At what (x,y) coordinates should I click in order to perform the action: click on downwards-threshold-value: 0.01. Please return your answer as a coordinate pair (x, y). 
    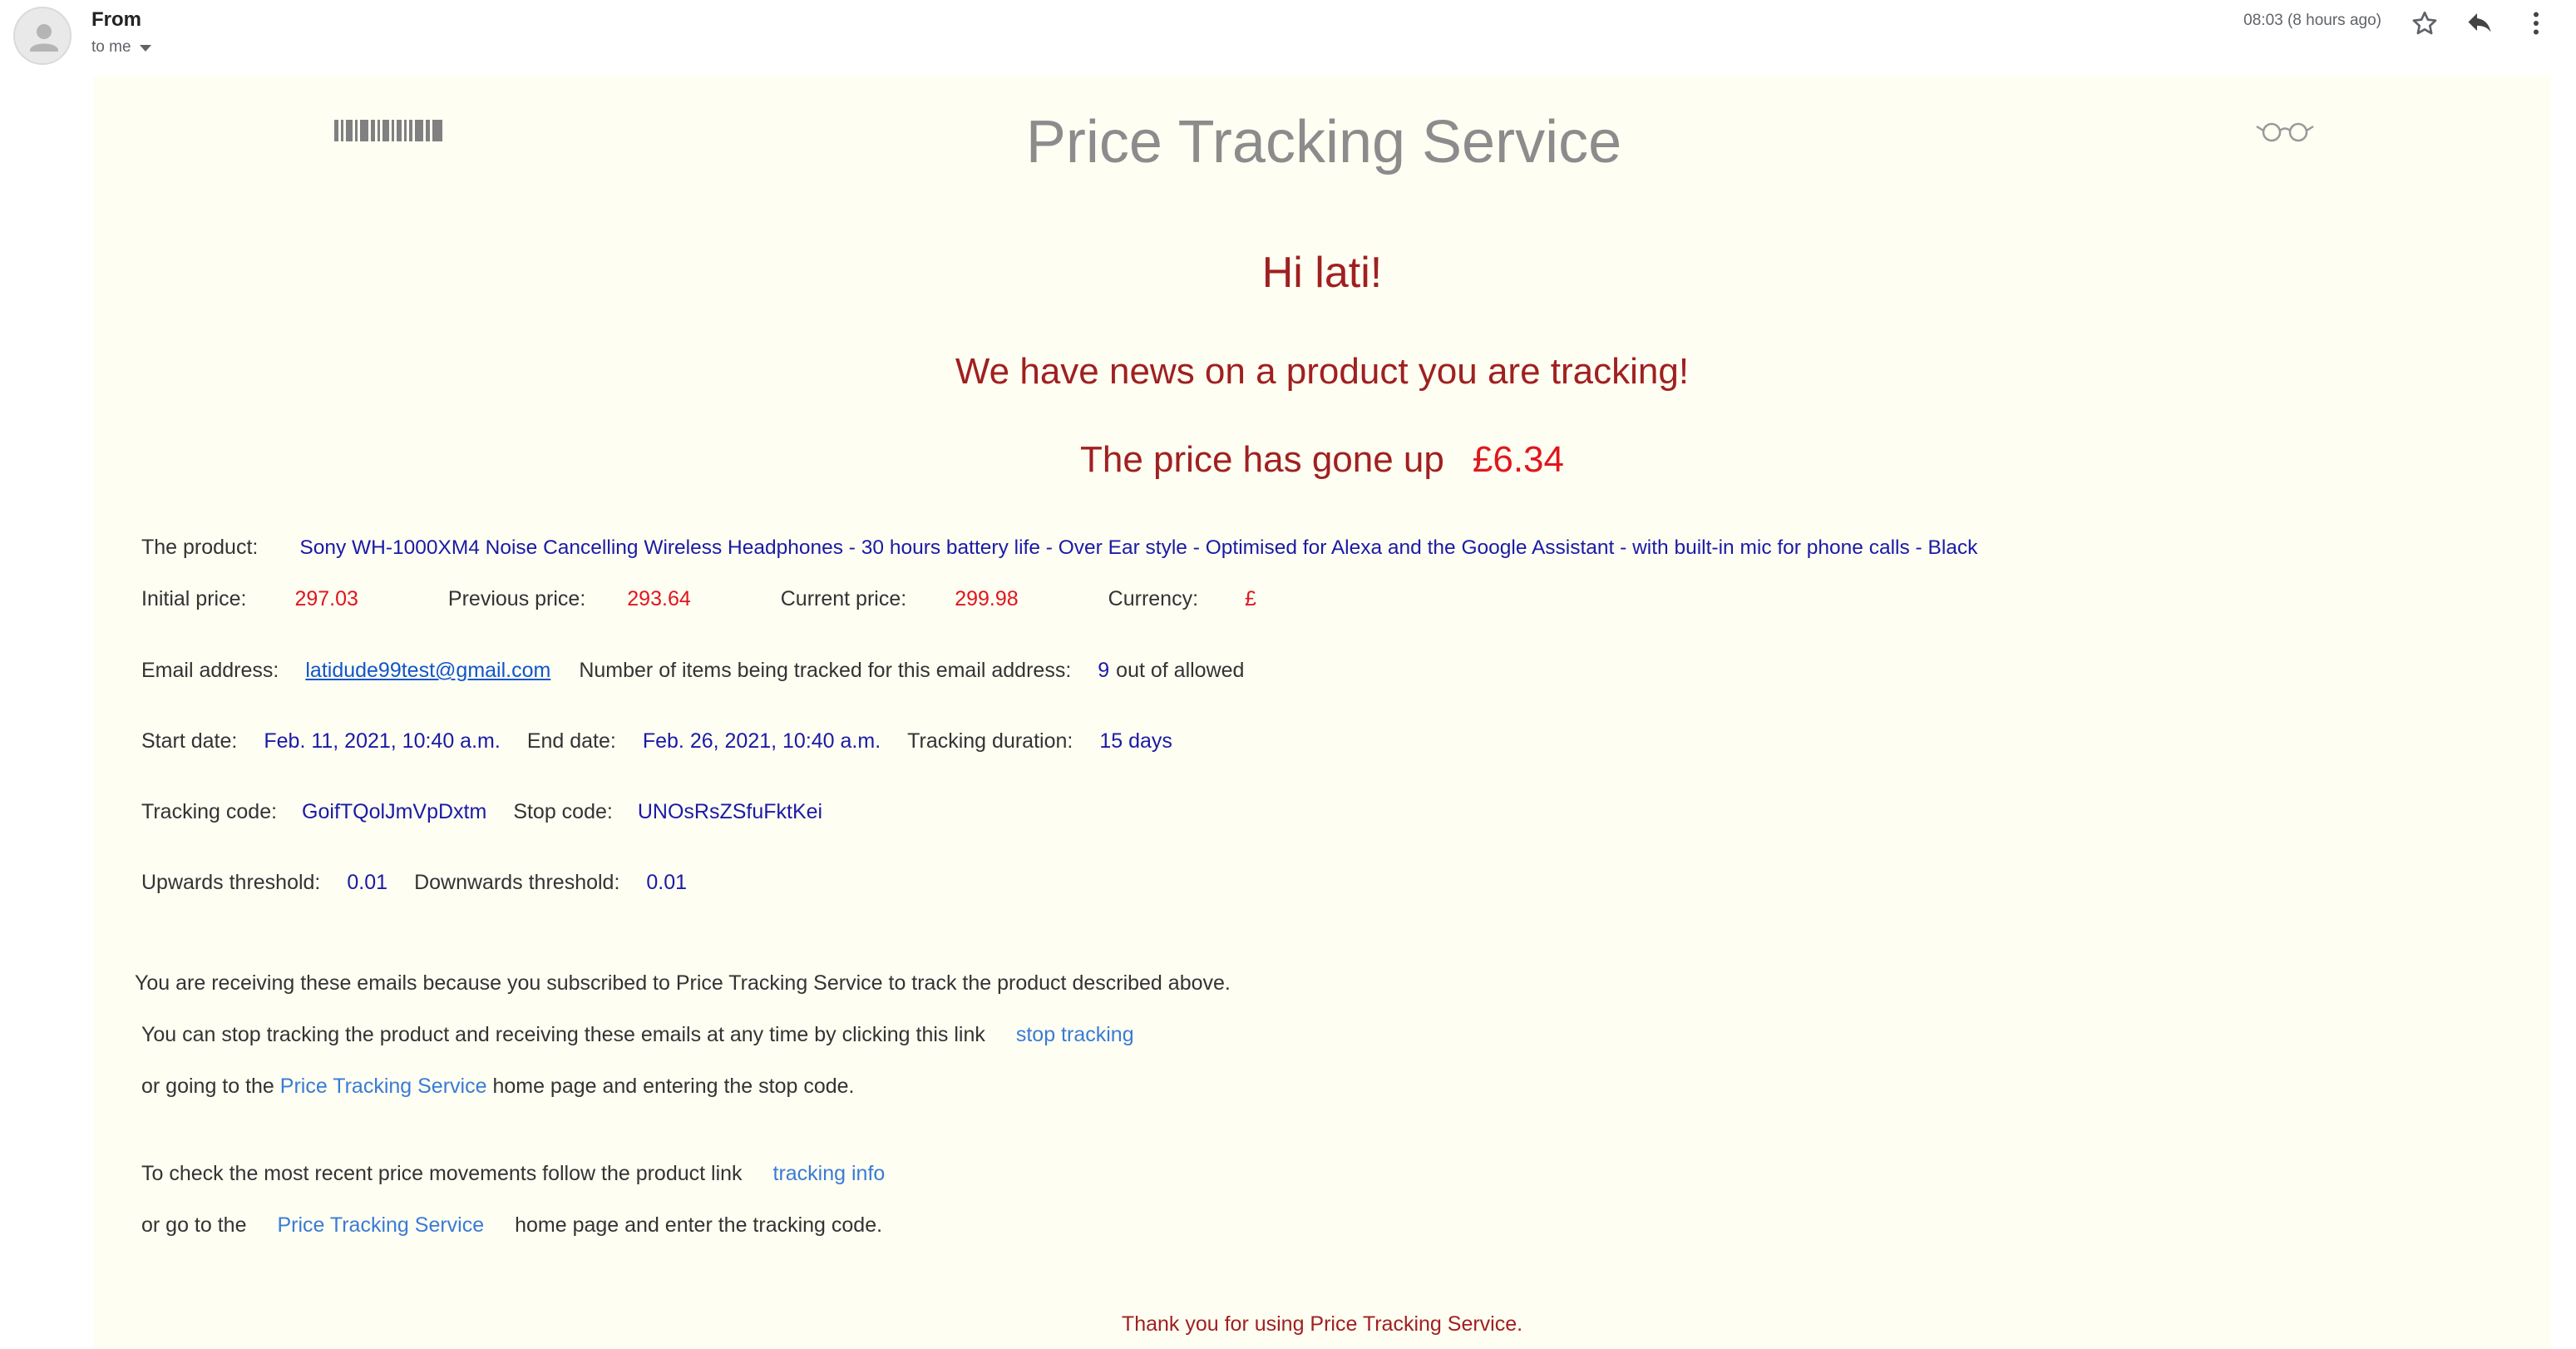
    Looking at the image, I should click on (667, 883).